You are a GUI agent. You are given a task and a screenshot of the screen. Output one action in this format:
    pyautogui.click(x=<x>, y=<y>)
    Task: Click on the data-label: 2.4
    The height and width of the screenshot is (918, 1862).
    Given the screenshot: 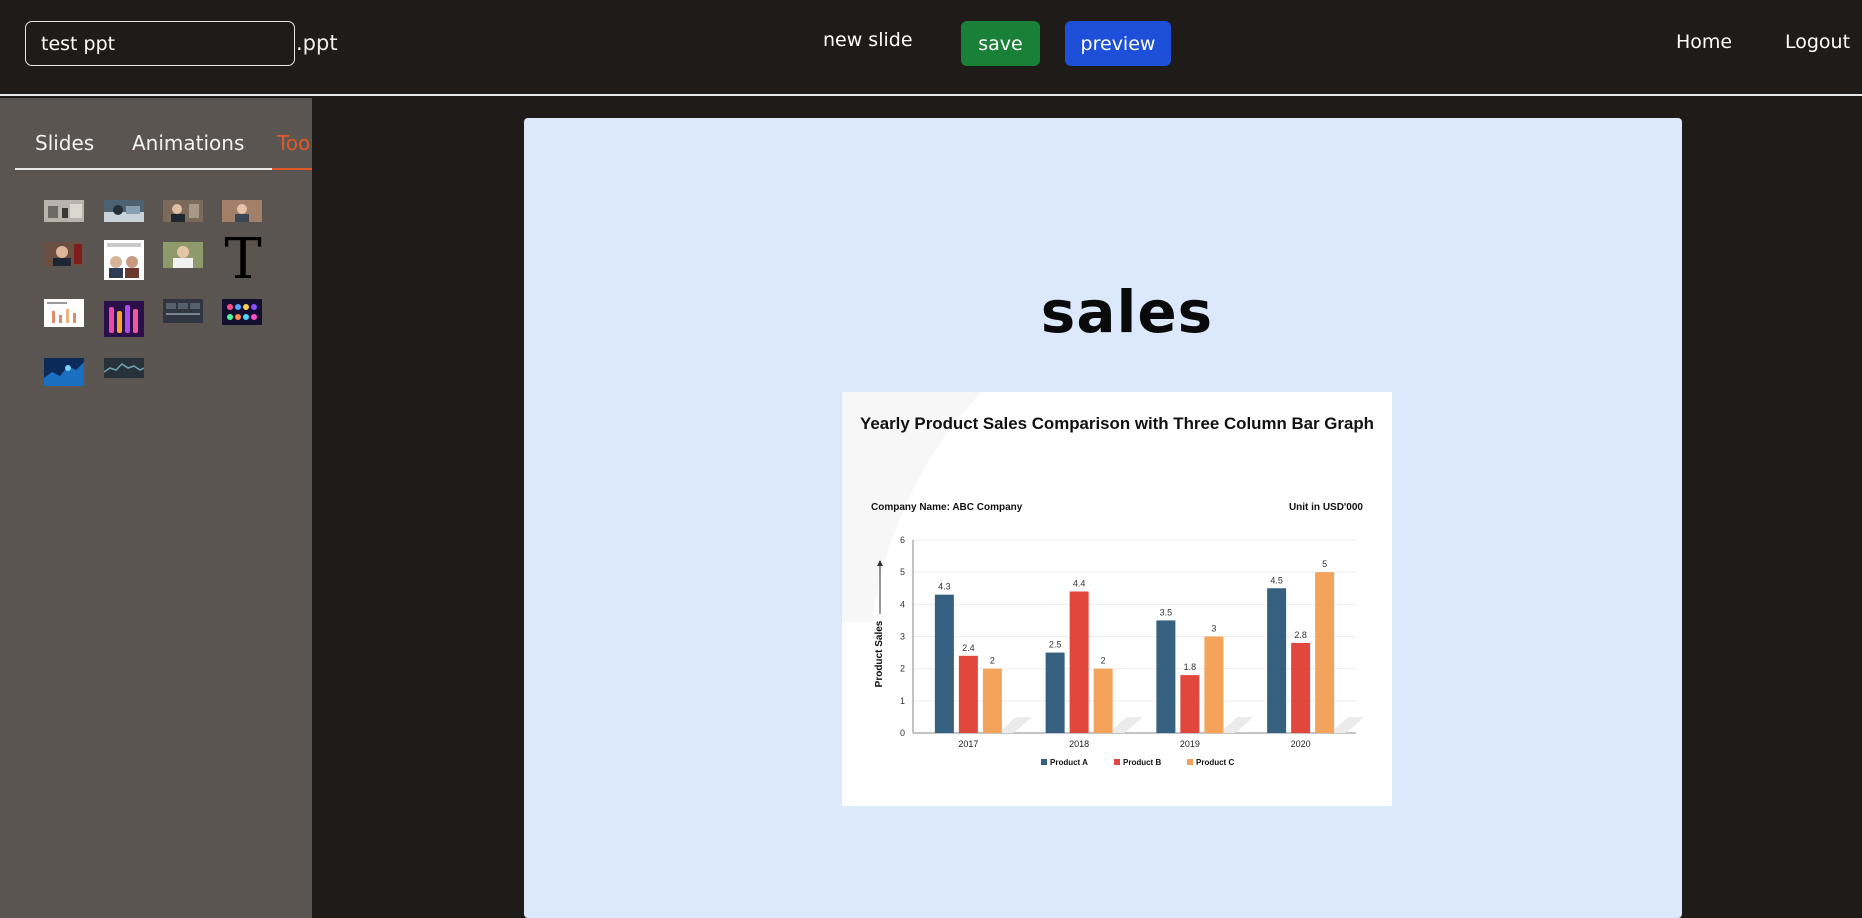 What is the action you would take?
    pyautogui.click(x=968, y=648)
    